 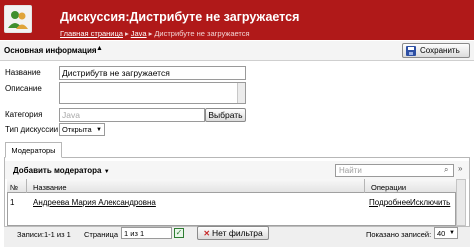 I want to click on section-title: Основная информация, so click(x=50, y=50).